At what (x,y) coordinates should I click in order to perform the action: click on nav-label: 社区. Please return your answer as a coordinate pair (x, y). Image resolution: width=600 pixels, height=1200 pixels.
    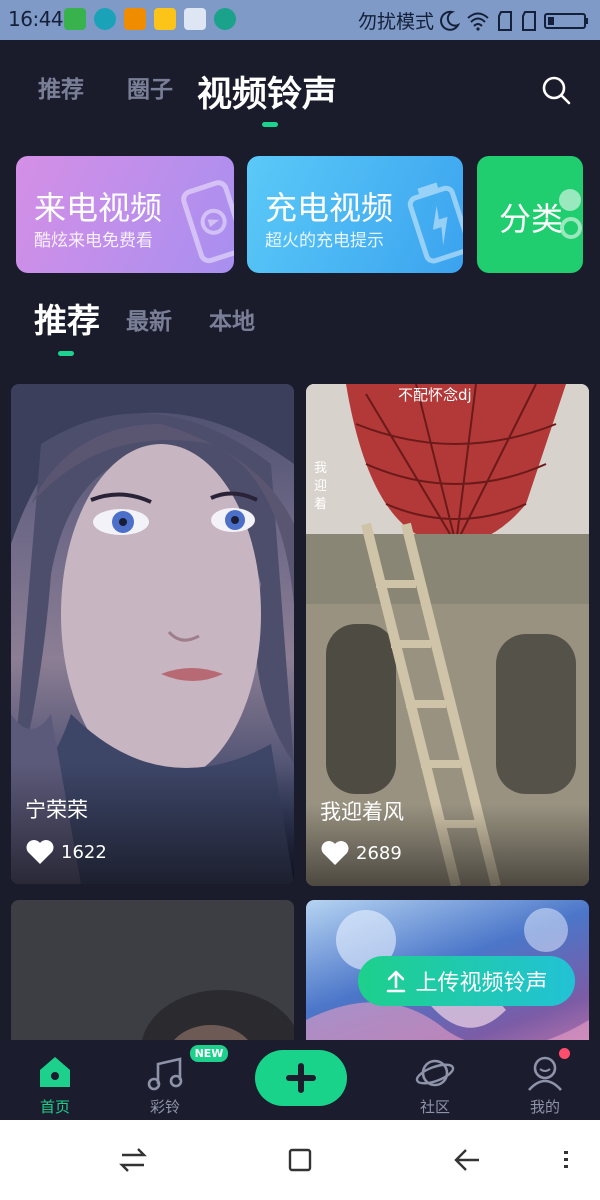
    Looking at the image, I should click on (434, 1107).